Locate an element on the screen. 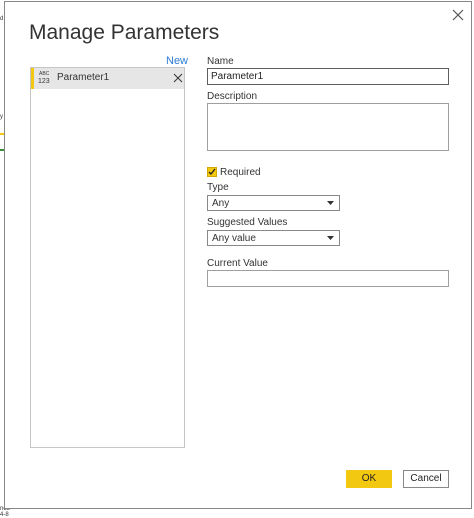 Image resolution: width=474 pixels, height=518 pixels. cancel-button: Cancel is located at coordinates (426, 479).